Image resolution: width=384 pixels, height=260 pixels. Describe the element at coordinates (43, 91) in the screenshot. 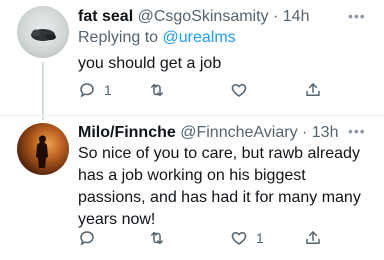

I see `thread-line` at that location.